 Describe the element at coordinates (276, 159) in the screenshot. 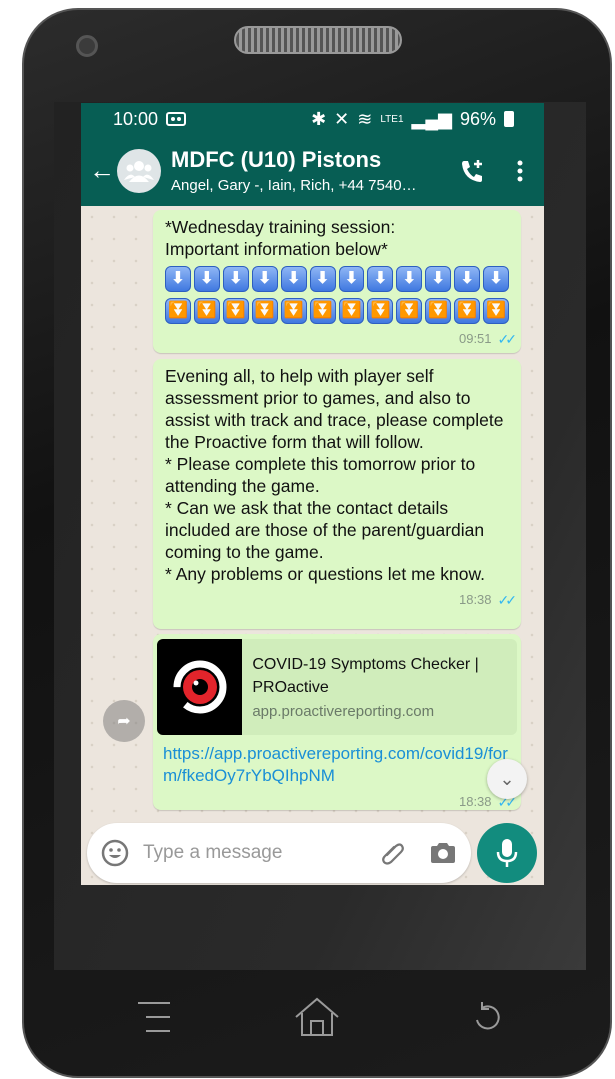

I see `chat-title: MDFC (U10) Pistons` at that location.